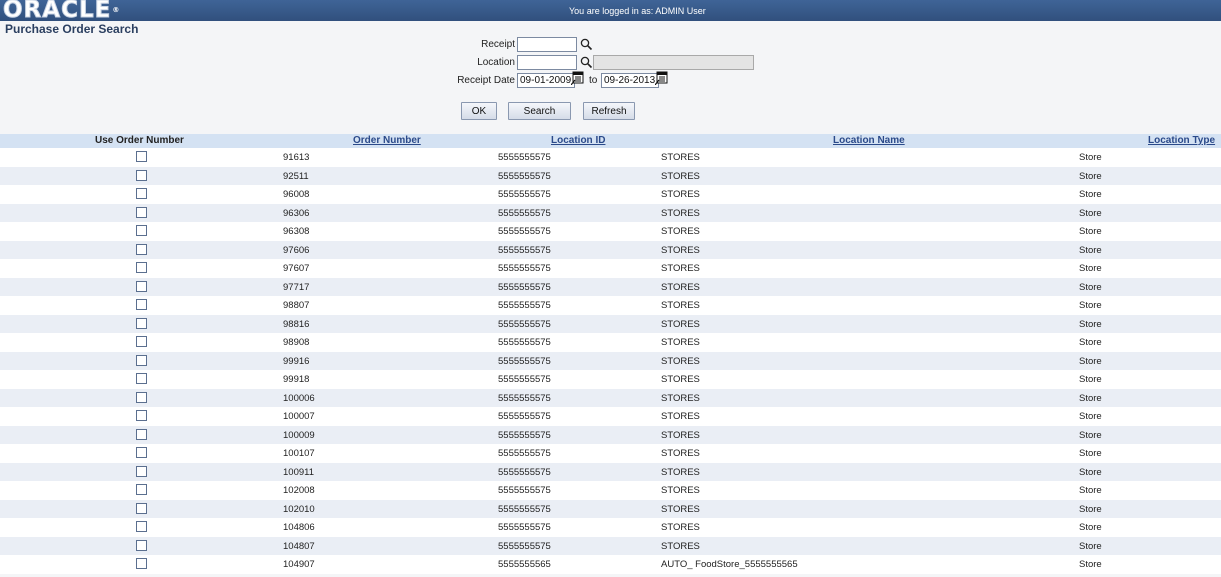  What do you see at coordinates (637, 11) in the screenshot?
I see `login-status: You are logged in as: ADMIN User` at bounding box center [637, 11].